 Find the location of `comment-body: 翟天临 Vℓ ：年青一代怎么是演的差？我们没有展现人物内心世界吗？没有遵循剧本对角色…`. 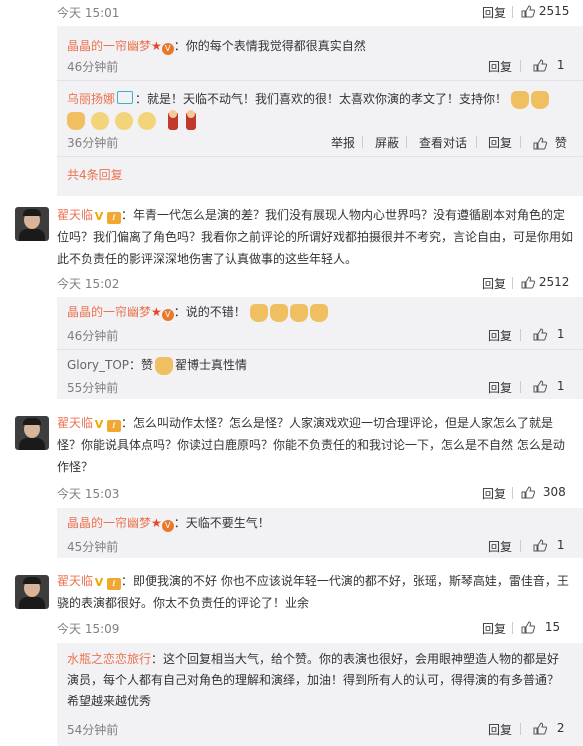

comment-body: 翟天临 Vℓ ：年青一代怎么是演的差？我们没有展现人物内心世界吗？没有遵循剧本对角色… is located at coordinates (317, 237).